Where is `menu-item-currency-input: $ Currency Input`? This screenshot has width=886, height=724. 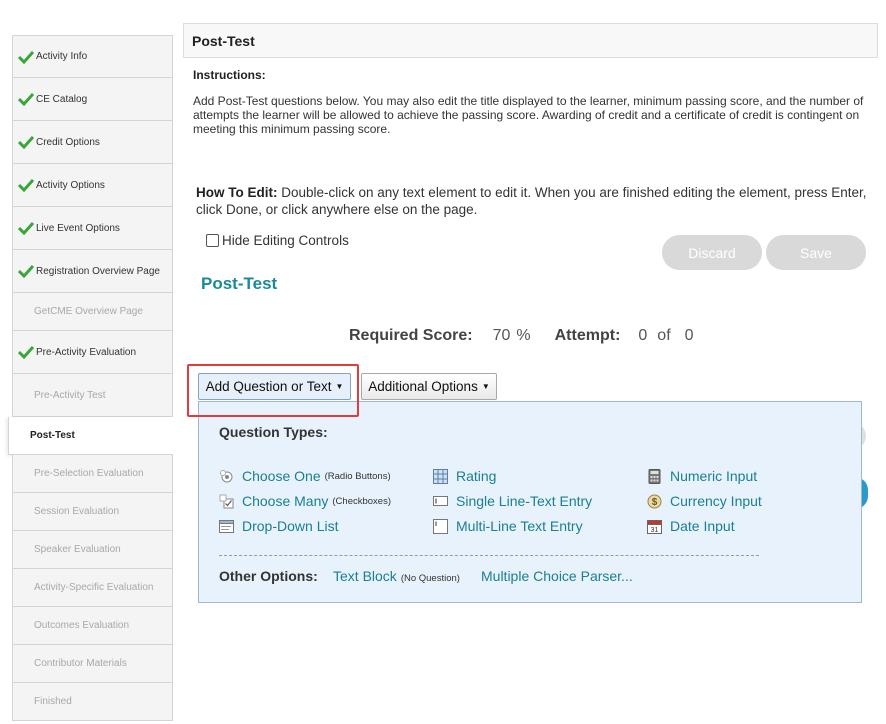
menu-item-currency-input: $ Currency Input is located at coordinates (704, 501).